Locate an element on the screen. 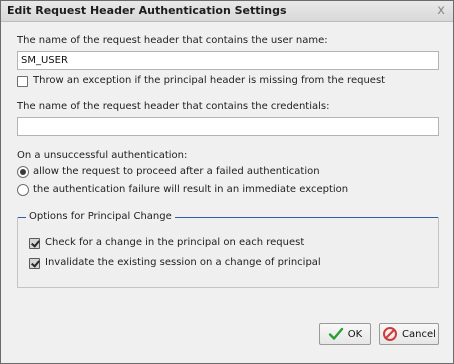 This screenshot has height=364, width=454. cancel-button-label: Cancel is located at coordinates (419, 334).